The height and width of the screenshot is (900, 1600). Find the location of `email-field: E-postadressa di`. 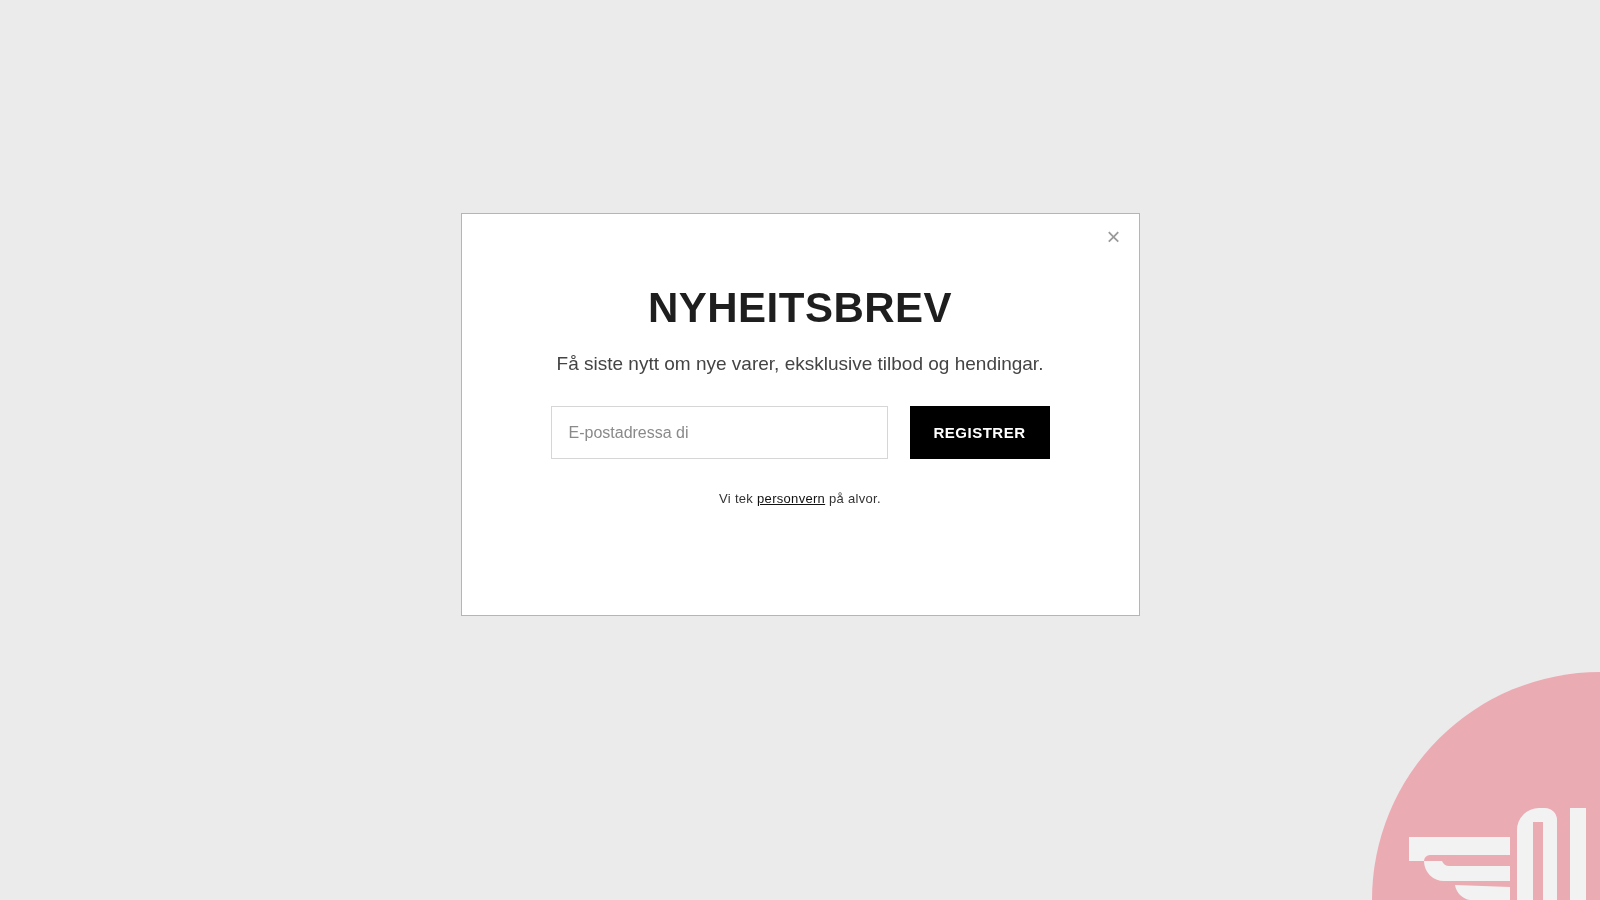

email-field: E-postadressa di is located at coordinates (719, 432).